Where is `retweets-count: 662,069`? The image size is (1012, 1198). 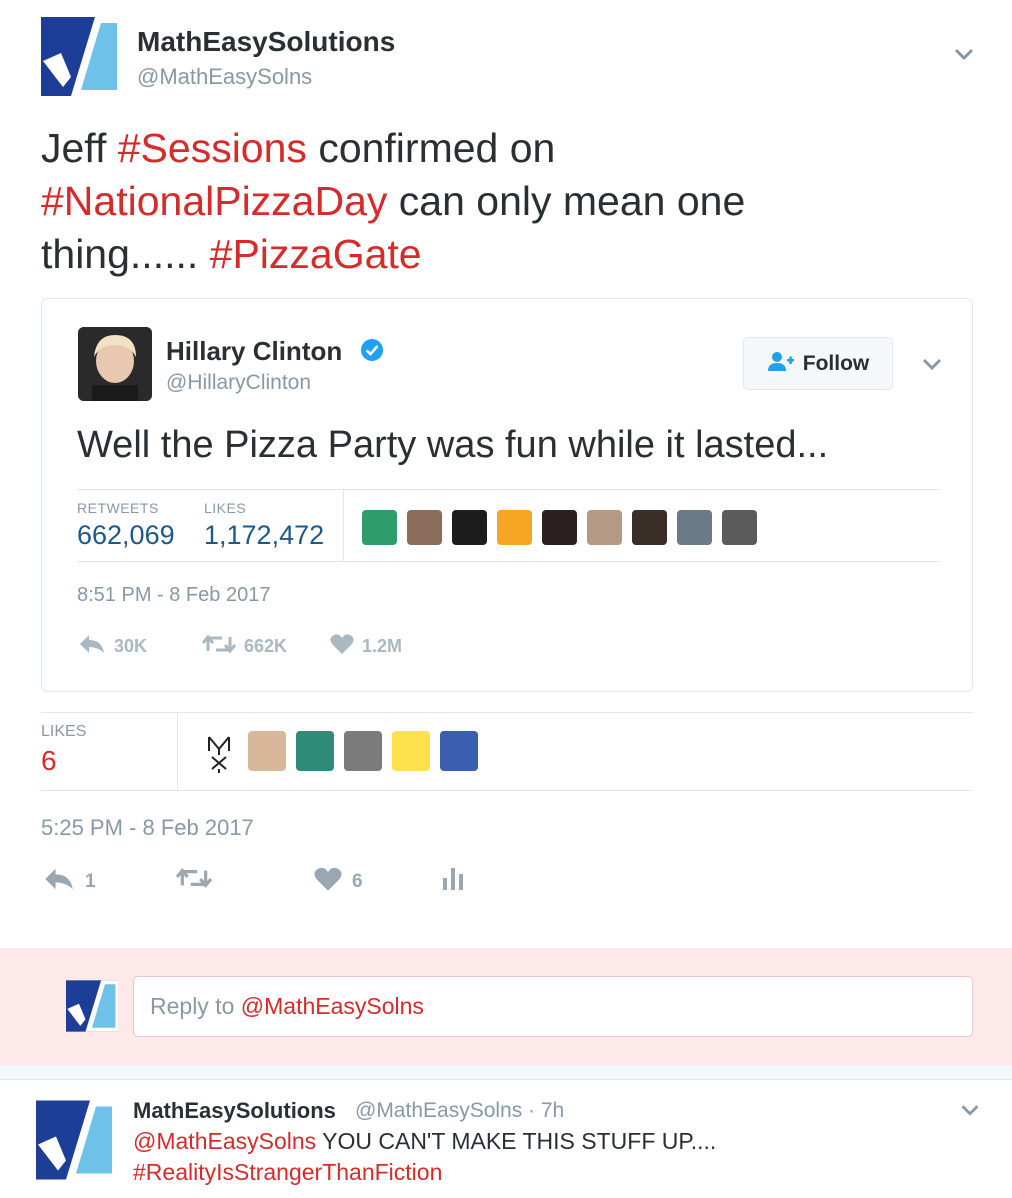
retweets-count: 662,069 is located at coordinates (126, 535).